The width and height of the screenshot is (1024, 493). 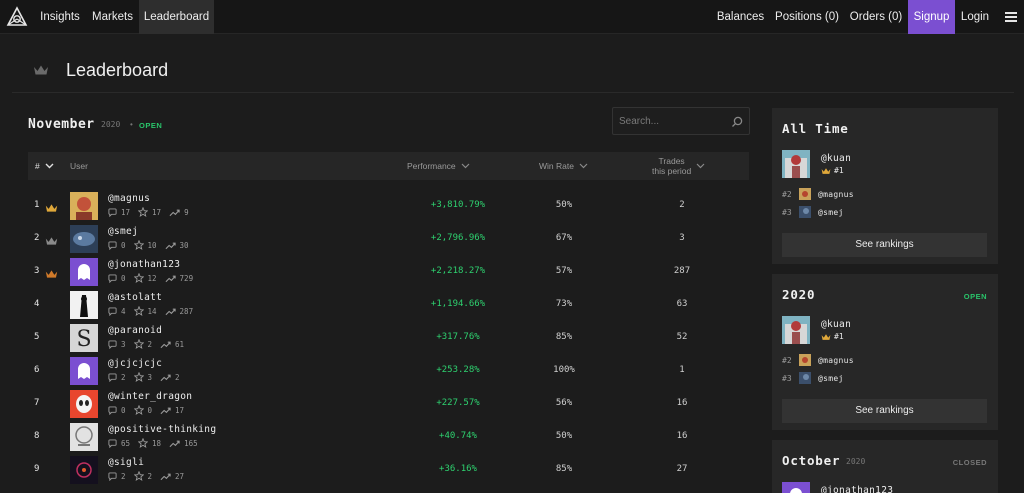 What do you see at coordinates (37, 304) in the screenshot?
I see `rank-number: 4` at bounding box center [37, 304].